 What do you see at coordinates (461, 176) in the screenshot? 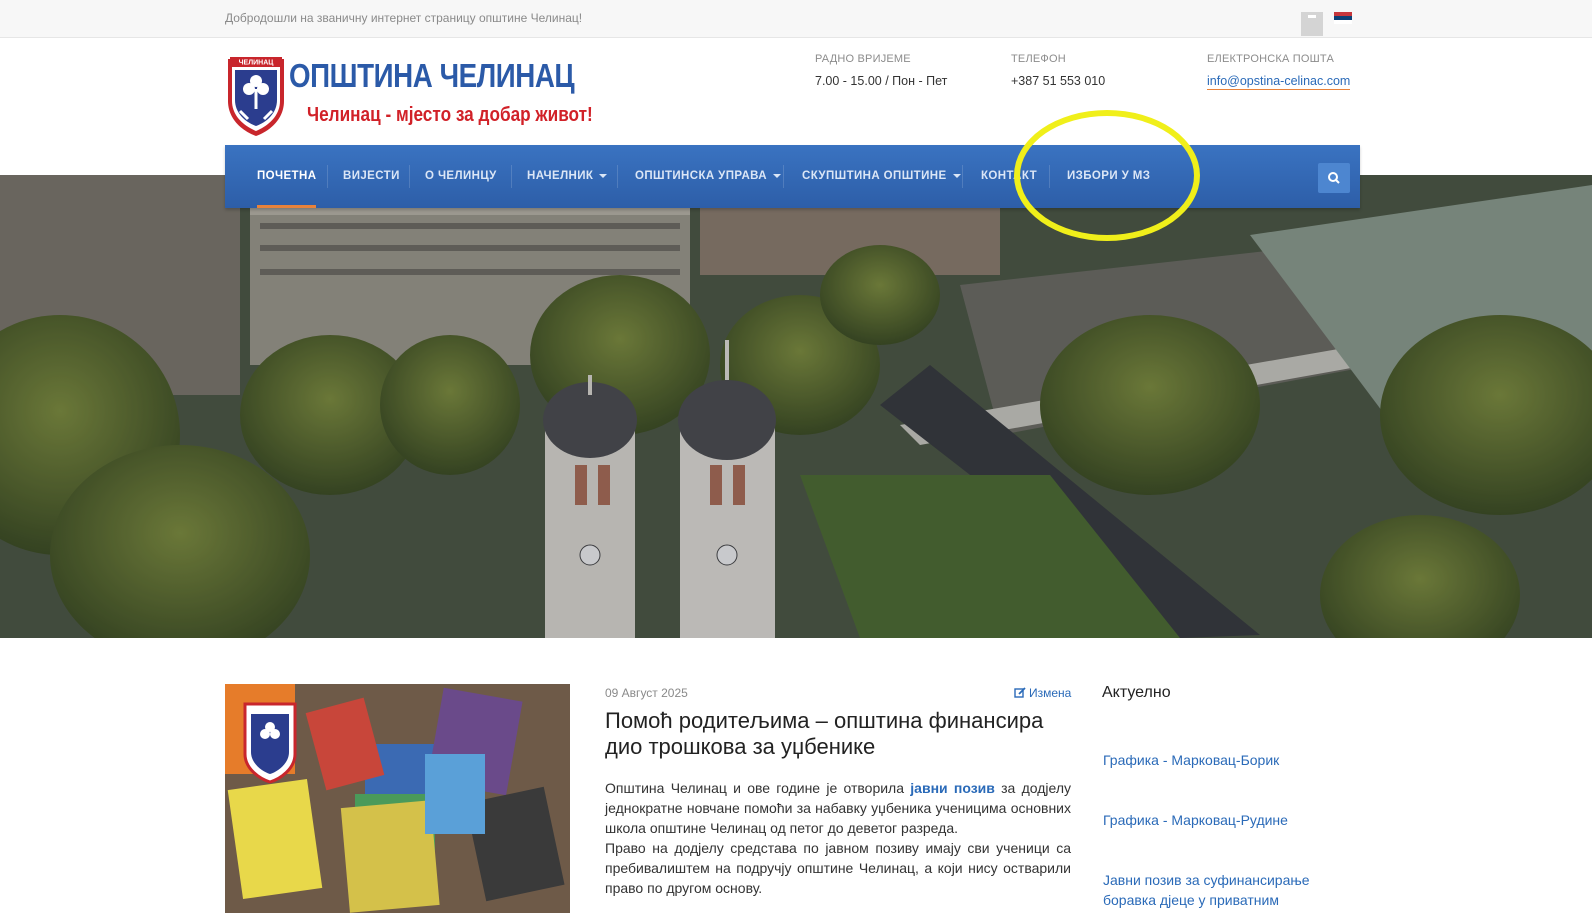
I see `nav-item-about: О ЧЕЛИНЦУ` at bounding box center [461, 176].